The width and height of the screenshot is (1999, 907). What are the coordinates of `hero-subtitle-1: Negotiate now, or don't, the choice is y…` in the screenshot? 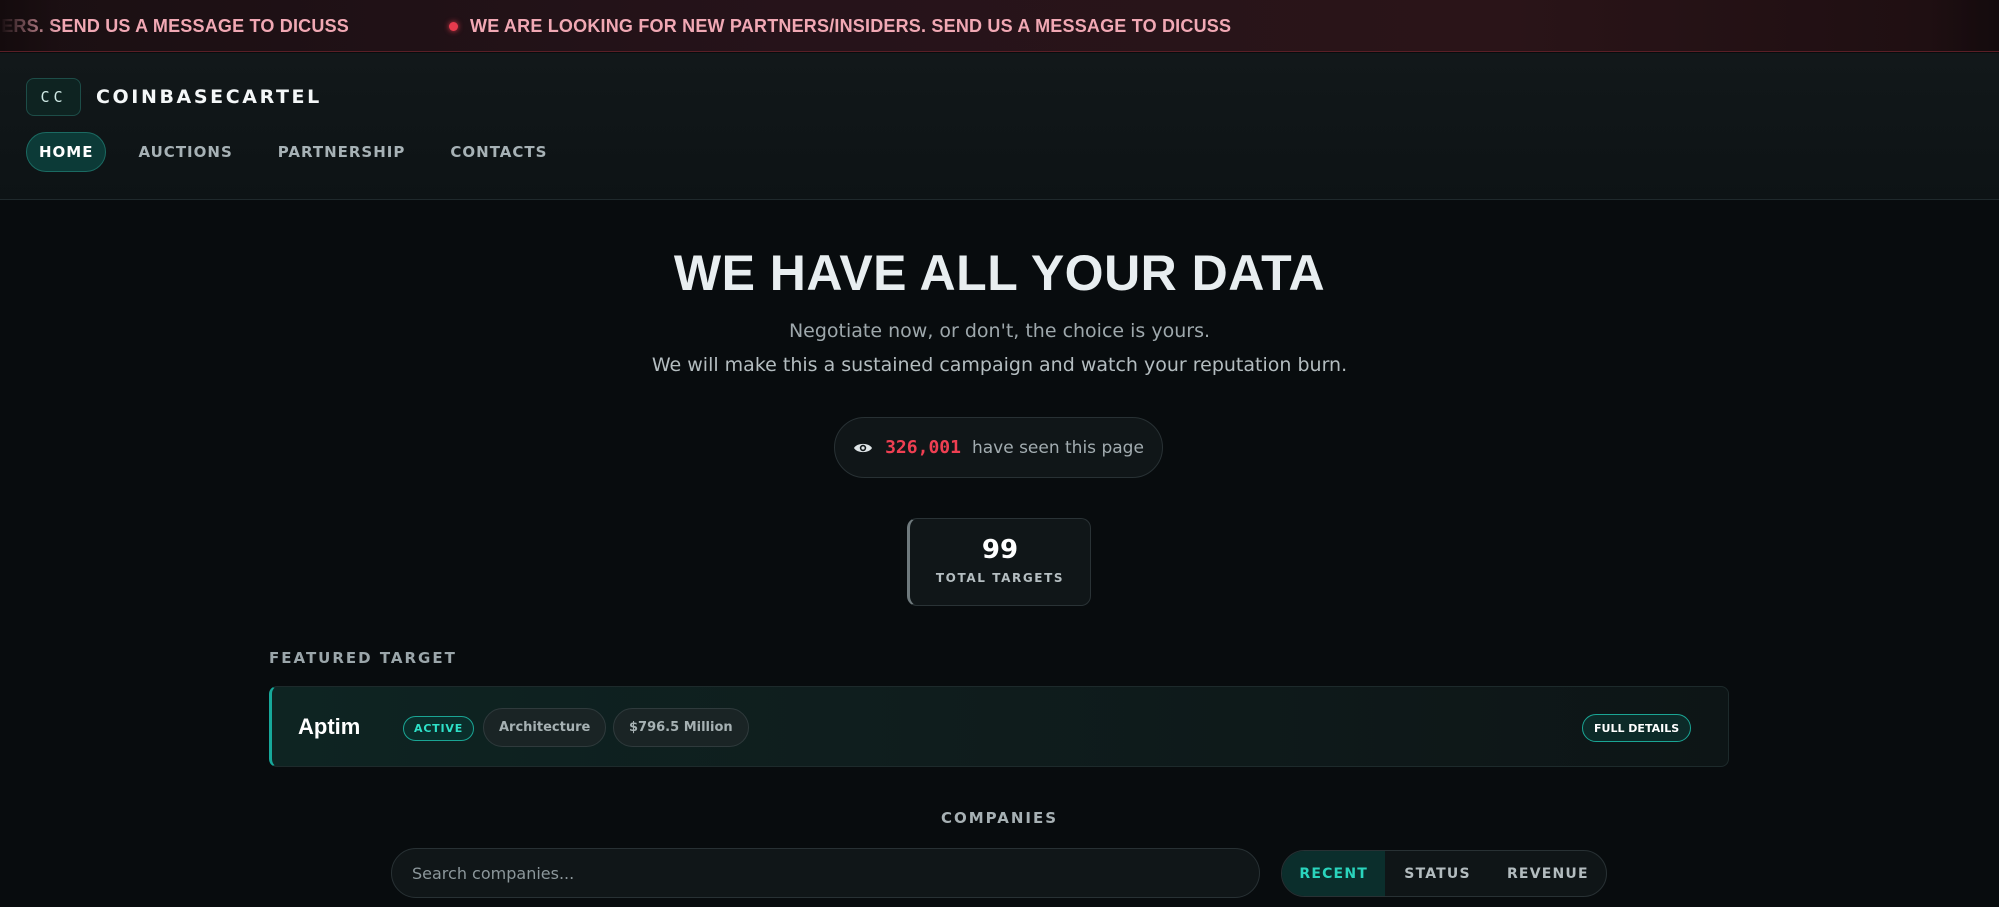 It's located at (999, 331).